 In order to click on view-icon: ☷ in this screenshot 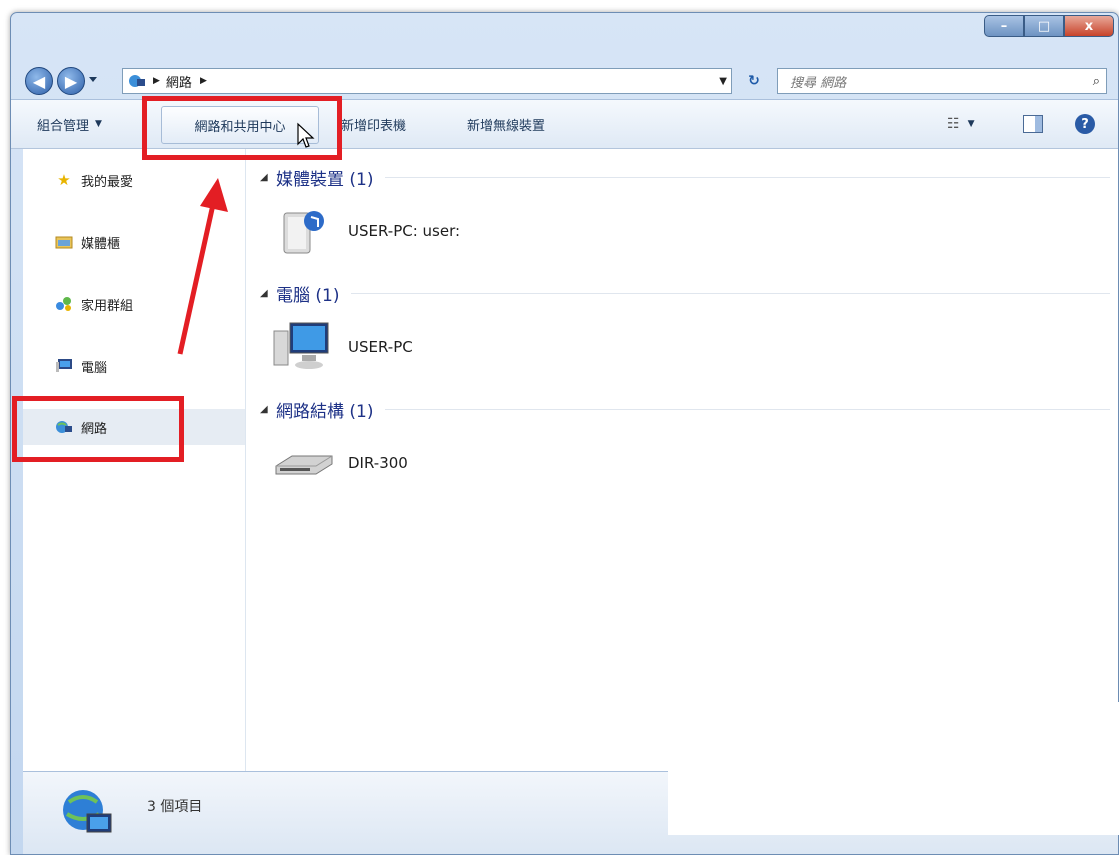, I will do `click(953, 124)`.